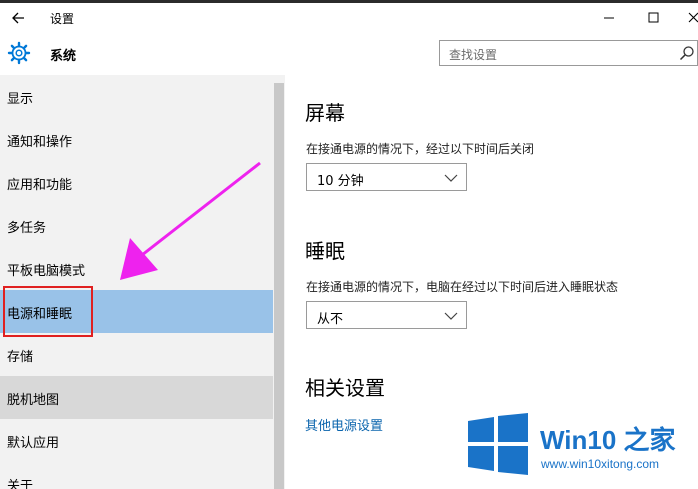 The width and height of the screenshot is (698, 489). What do you see at coordinates (568, 53) in the screenshot?
I see `search-input: 查找设置` at bounding box center [568, 53].